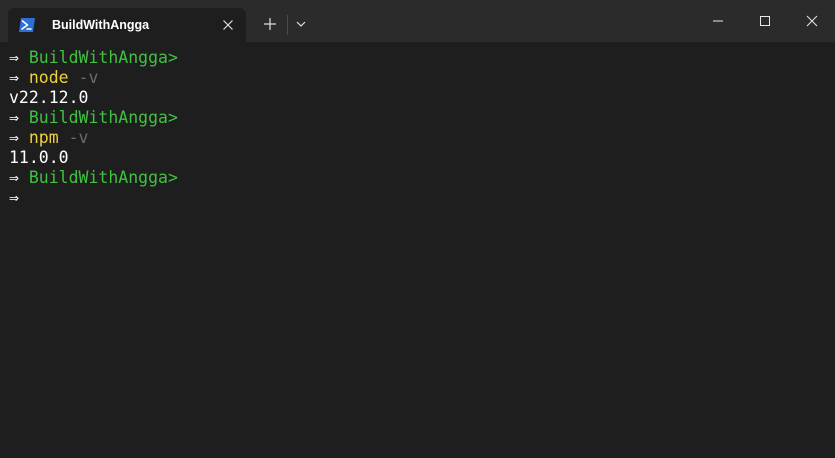  What do you see at coordinates (39, 157) in the screenshot?
I see `output-text: 11.0.0` at bounding box center [39, 157].